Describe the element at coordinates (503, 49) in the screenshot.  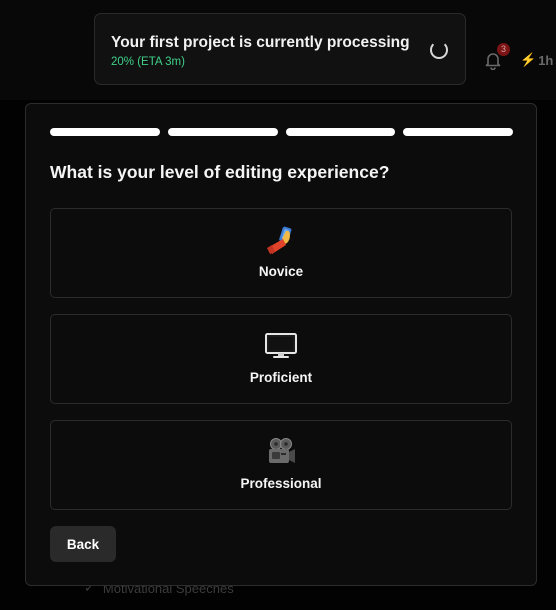
I see `notification-badge: 3` at that location.